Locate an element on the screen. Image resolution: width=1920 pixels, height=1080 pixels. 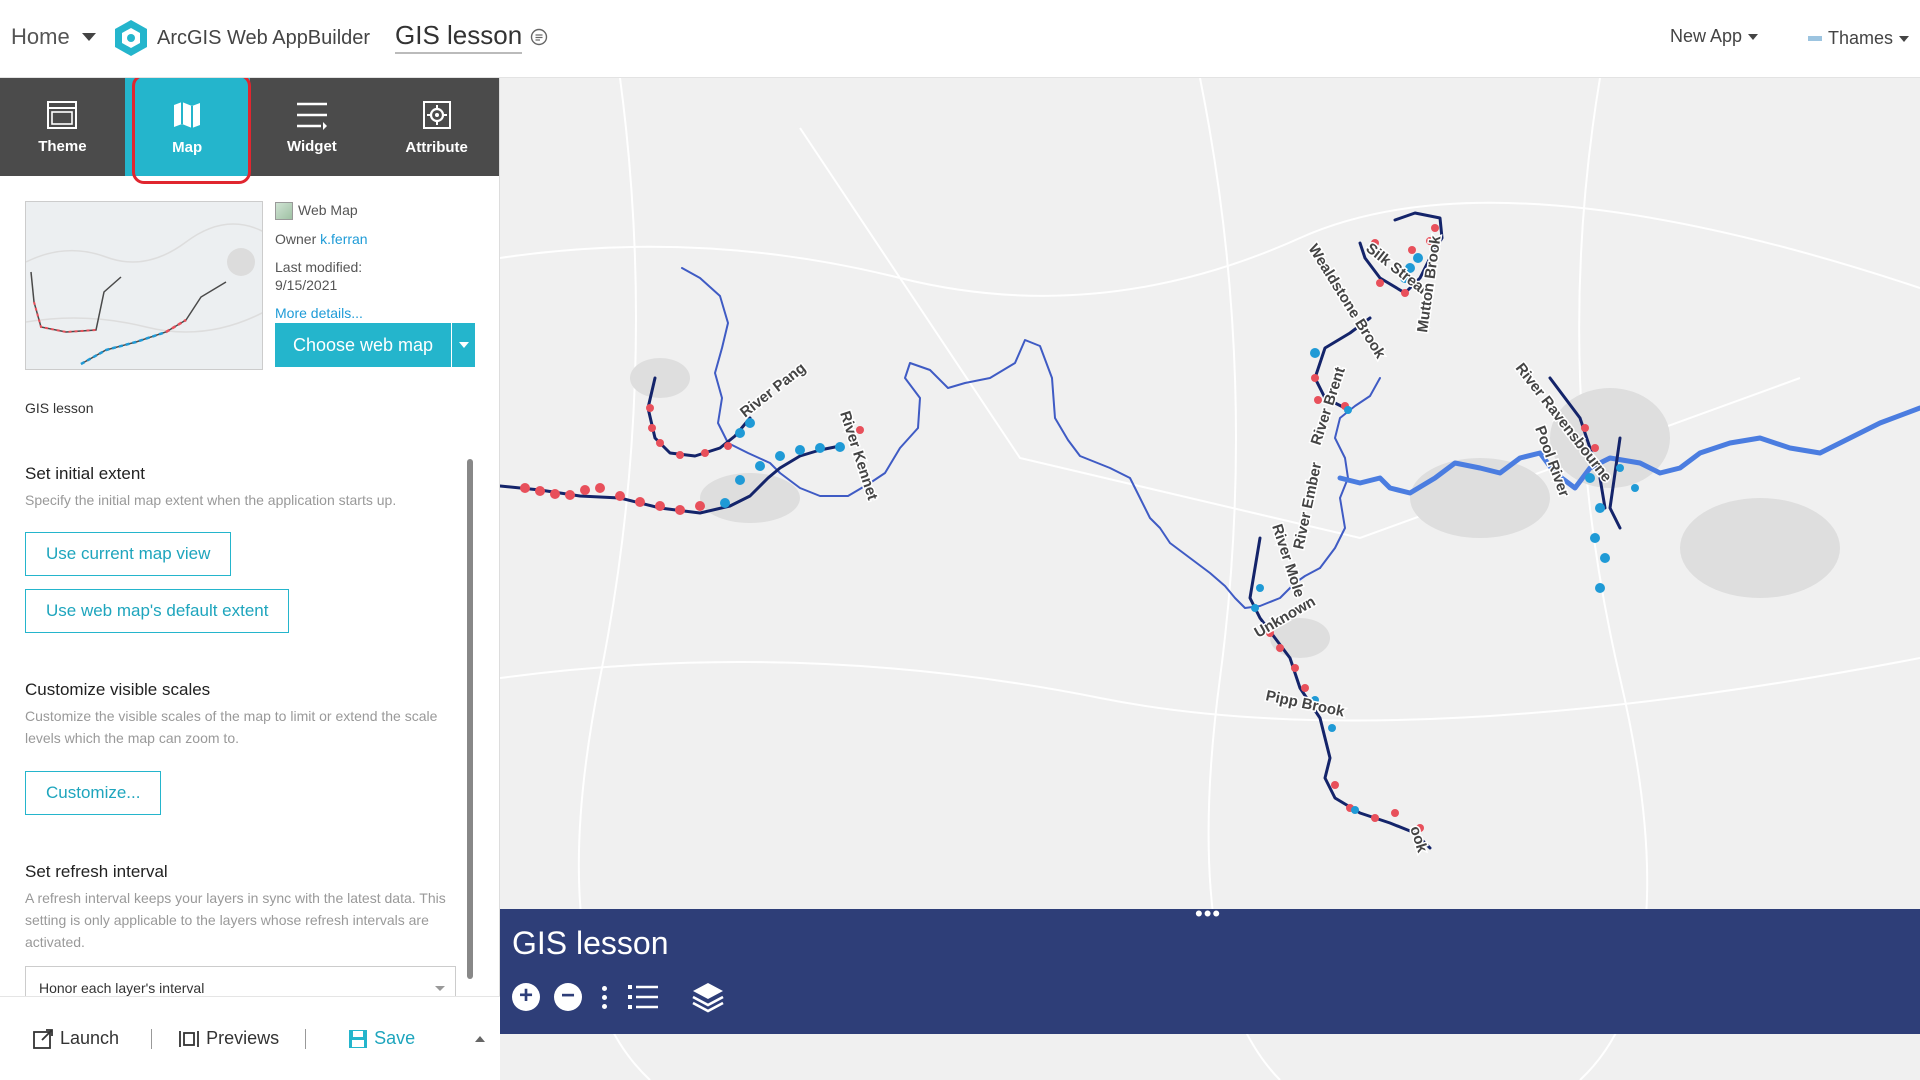
home-menu: Home is located at coordinates (53, 37).